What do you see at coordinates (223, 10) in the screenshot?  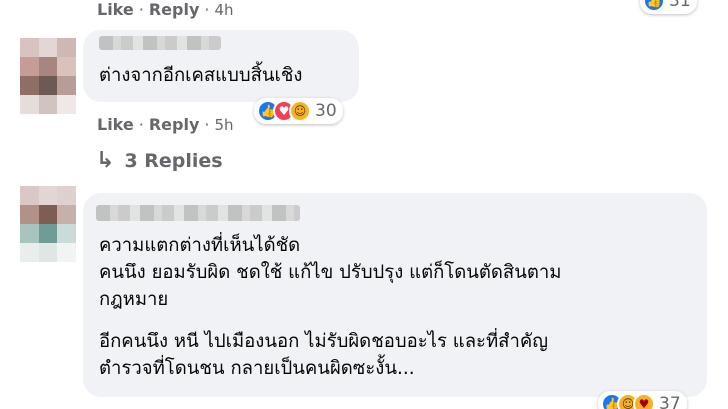 I see `timestamp: 4h` at bounding box center [223, 10].